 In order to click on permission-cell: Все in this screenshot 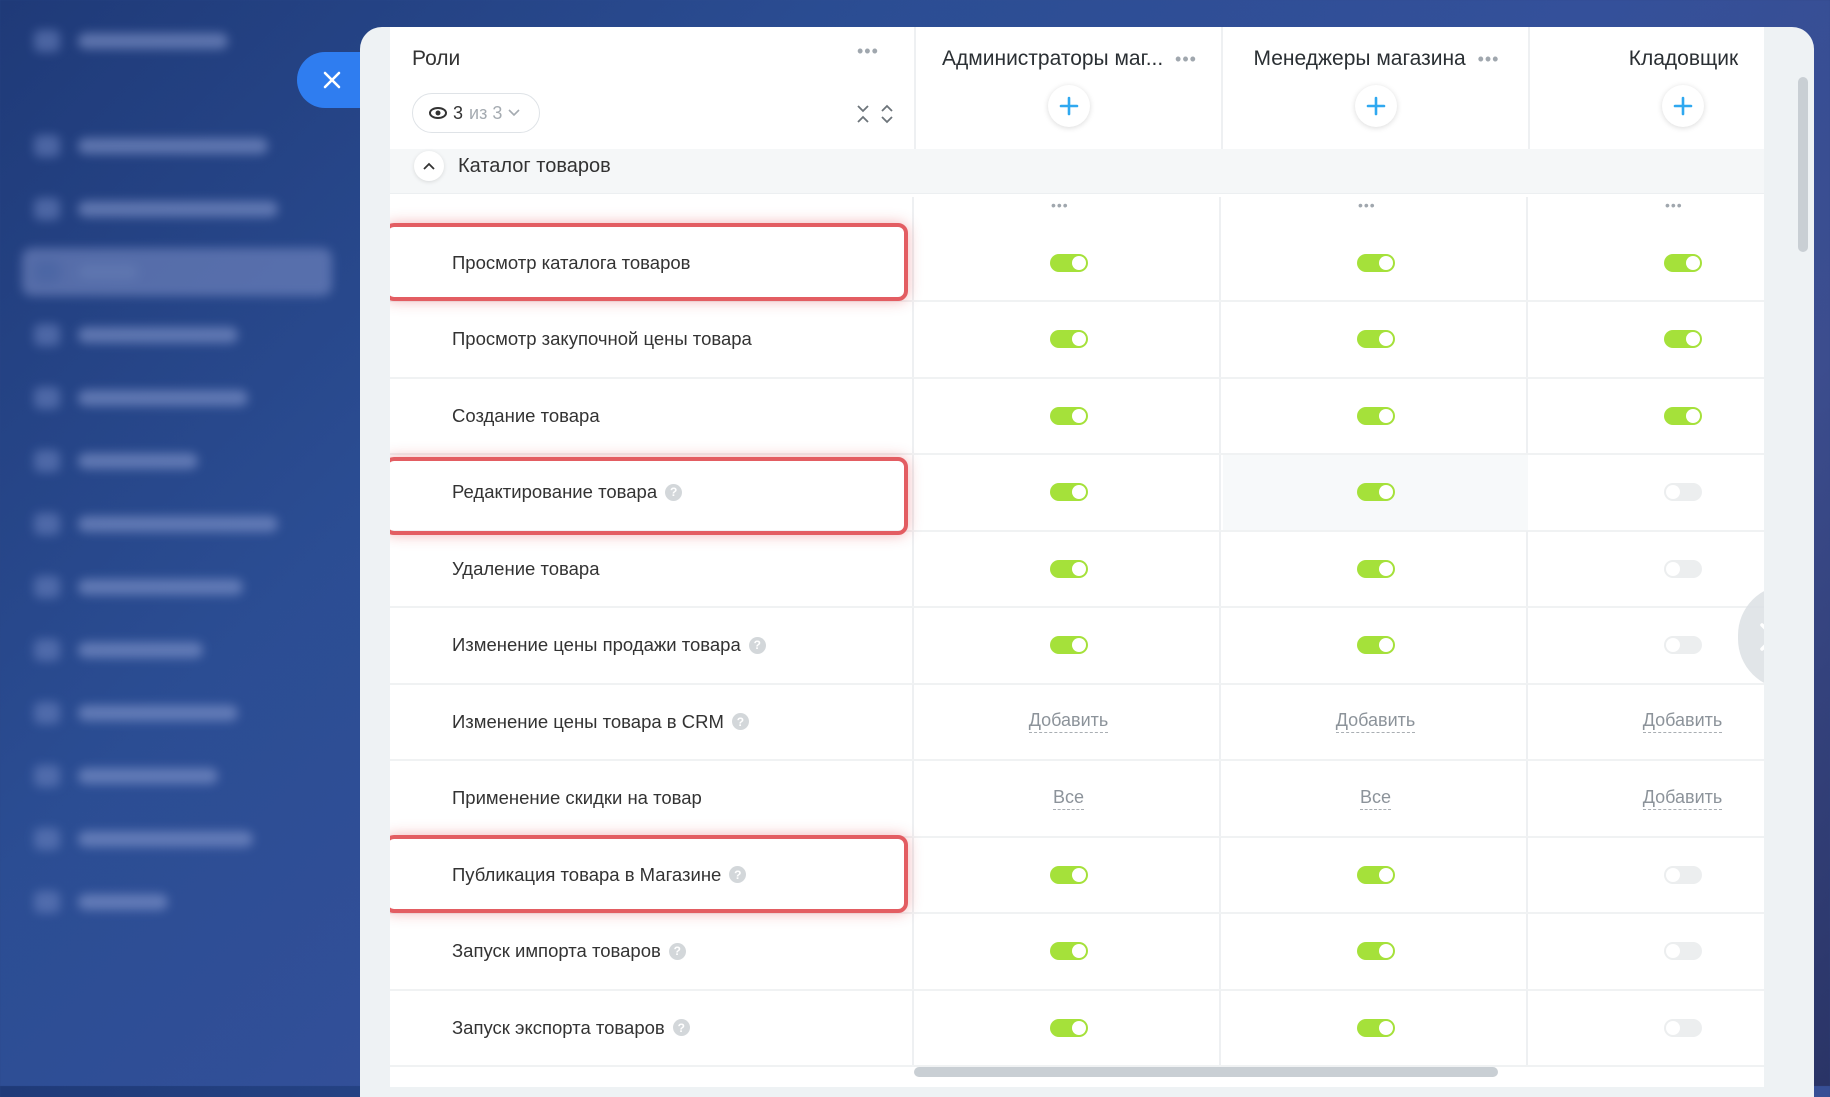, I will do `click(1375, 798)`.